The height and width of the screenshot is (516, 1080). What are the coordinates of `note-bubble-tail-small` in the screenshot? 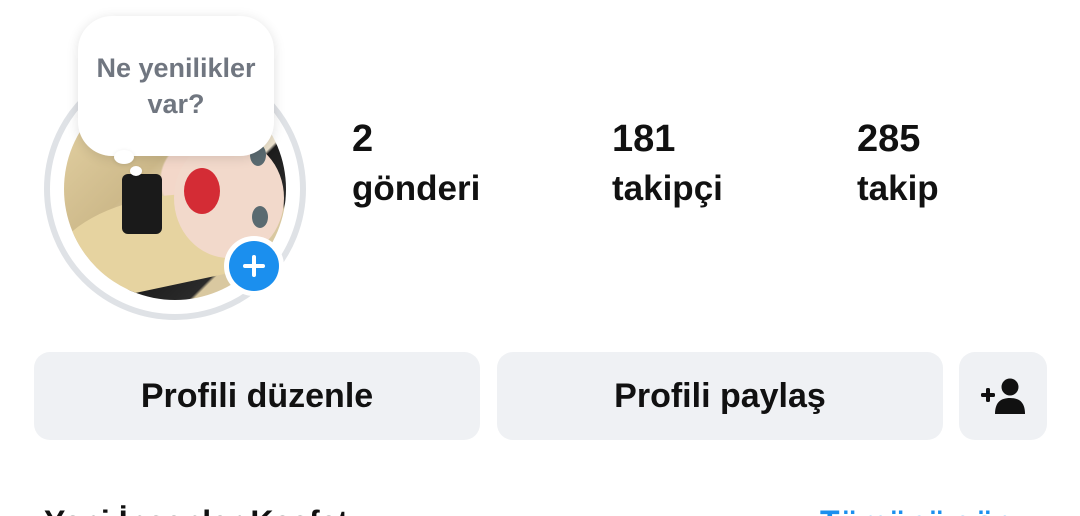 It's located at (136, 171).